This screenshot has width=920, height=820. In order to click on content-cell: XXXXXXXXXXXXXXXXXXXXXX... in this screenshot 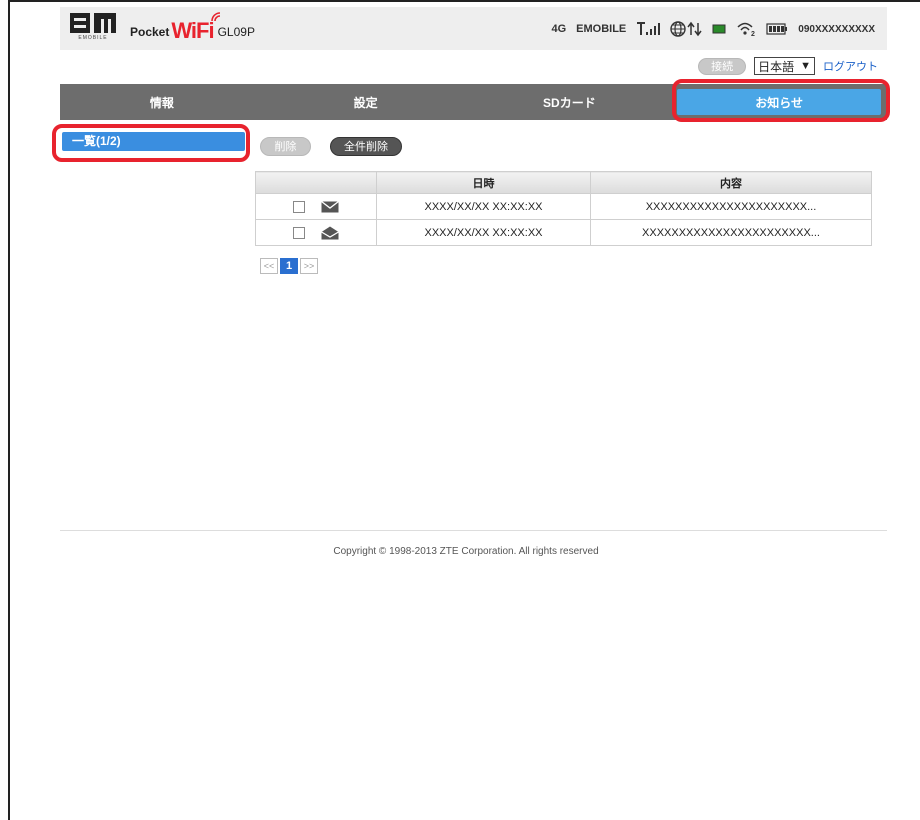, I will do `click(731, 206)`.